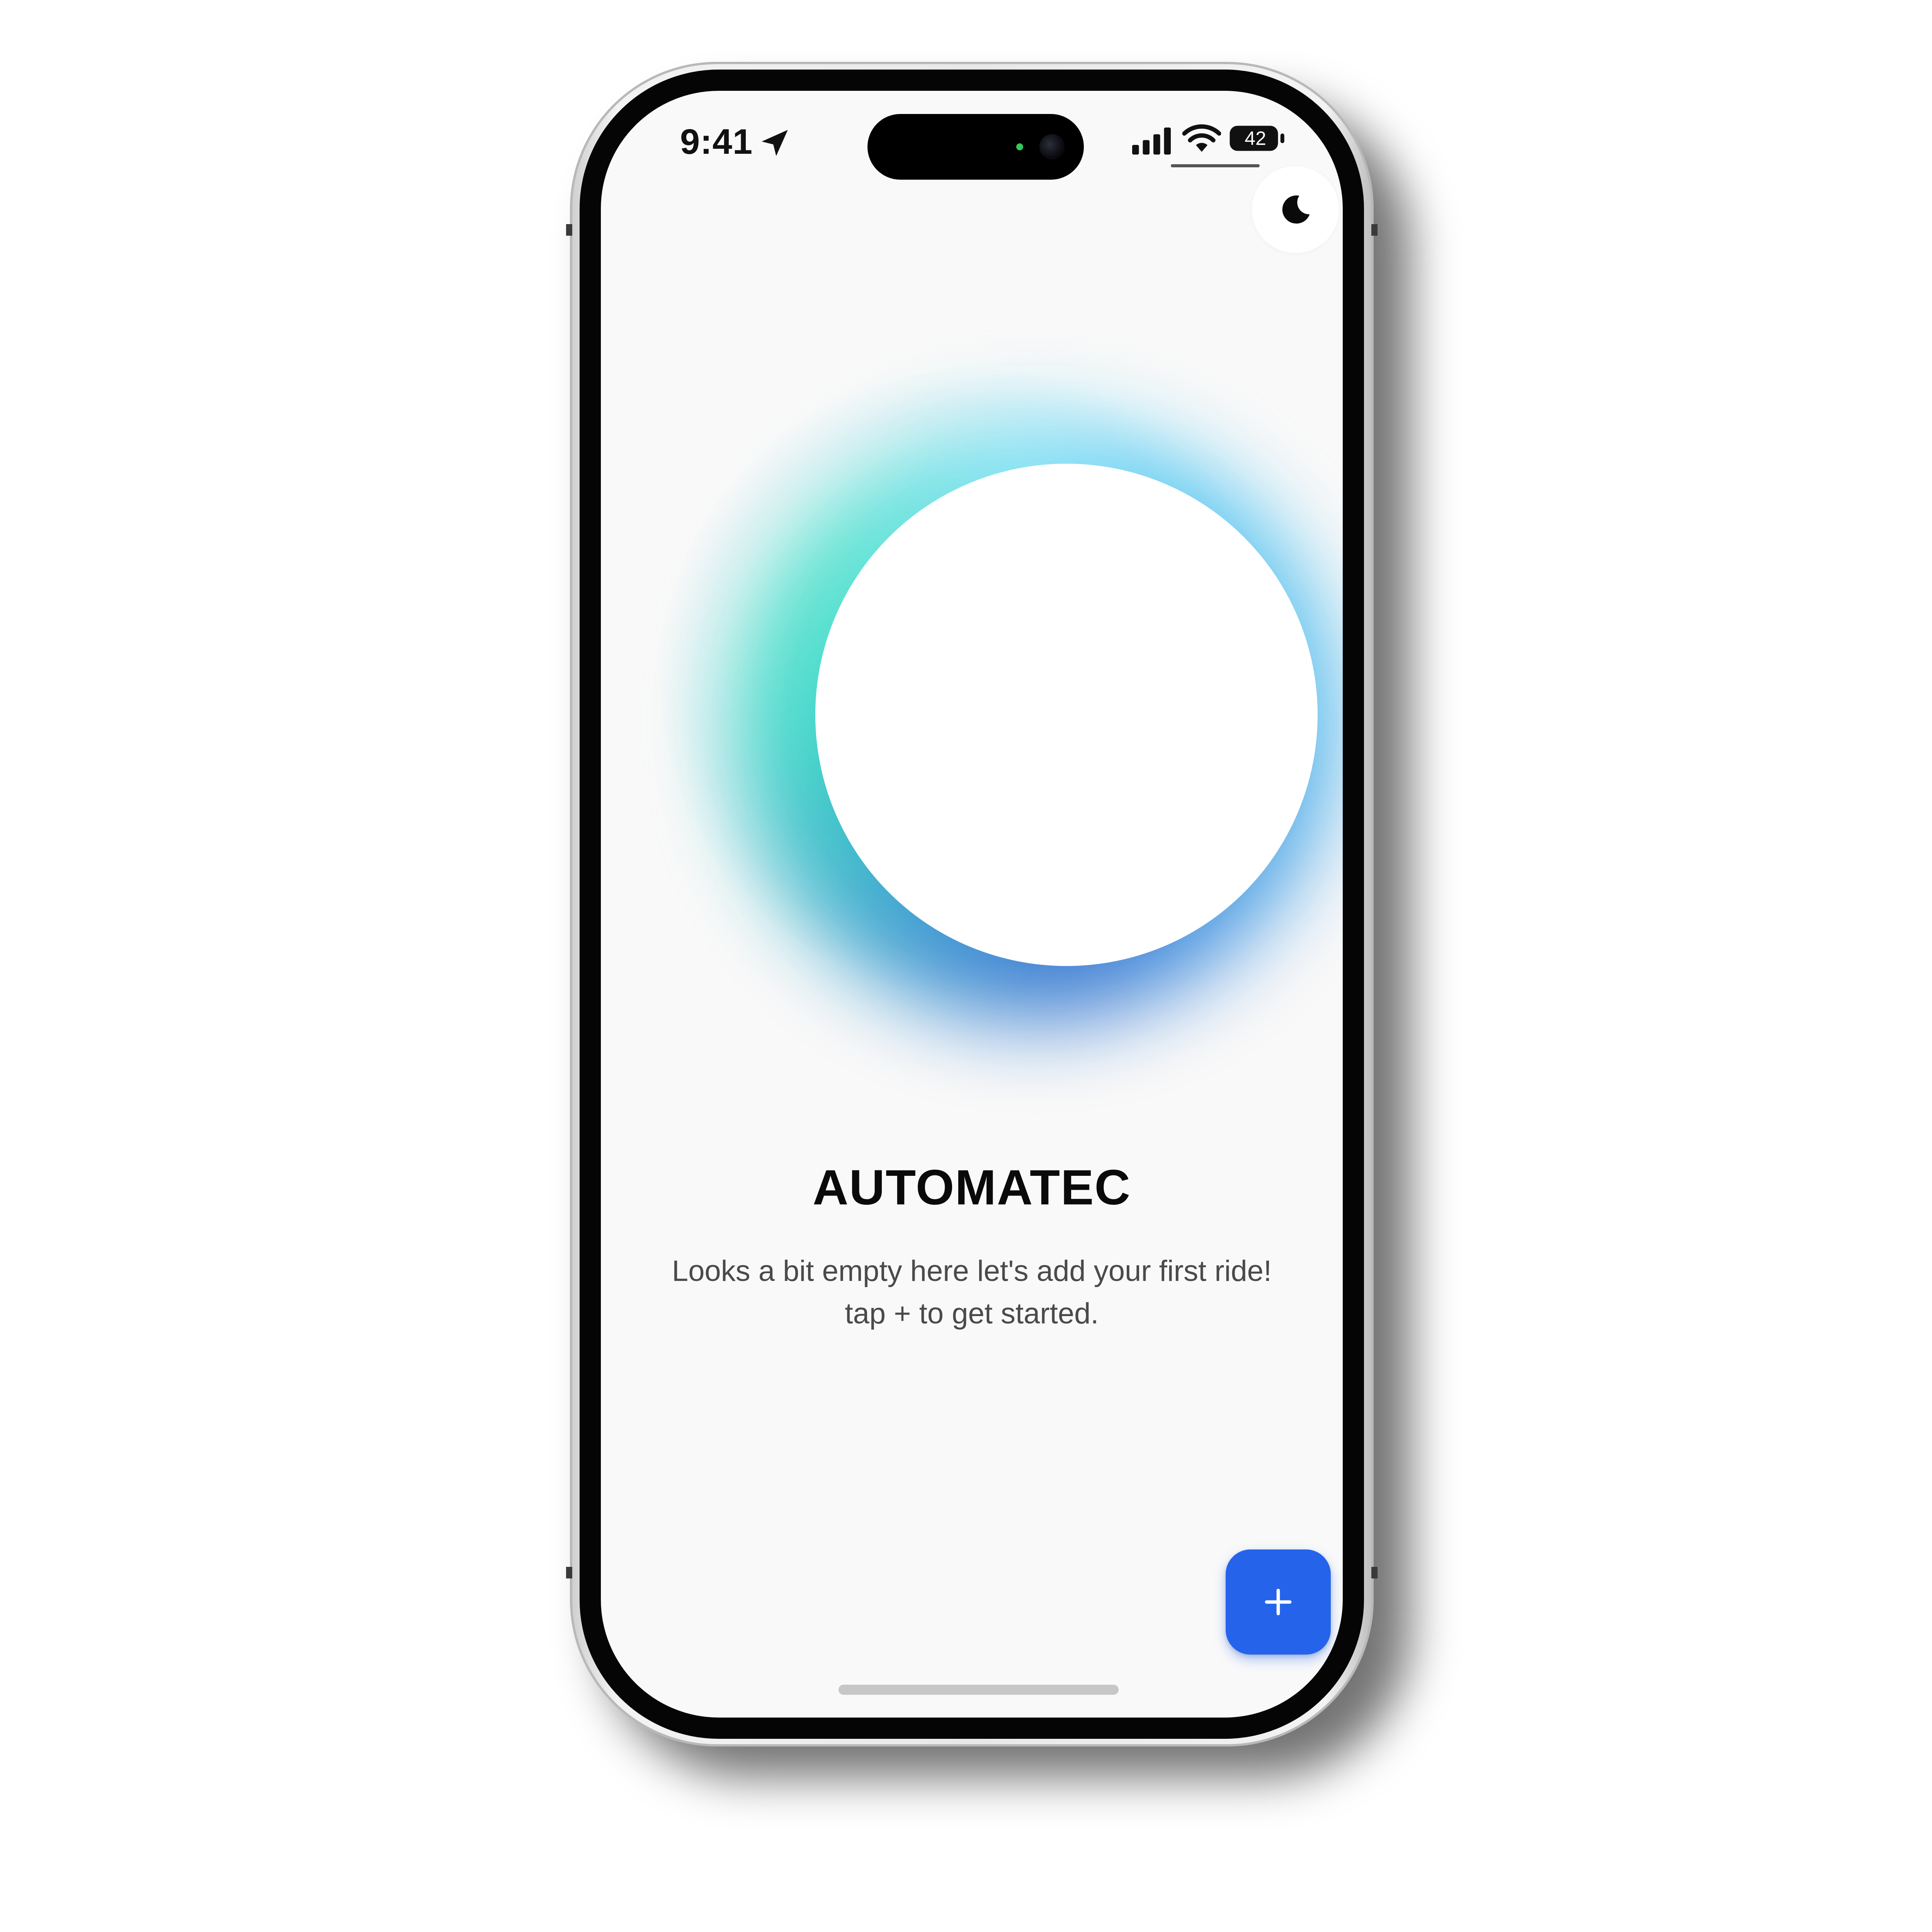  I want to click on empty-state-line: tap + to get started., so click(972, 1313).